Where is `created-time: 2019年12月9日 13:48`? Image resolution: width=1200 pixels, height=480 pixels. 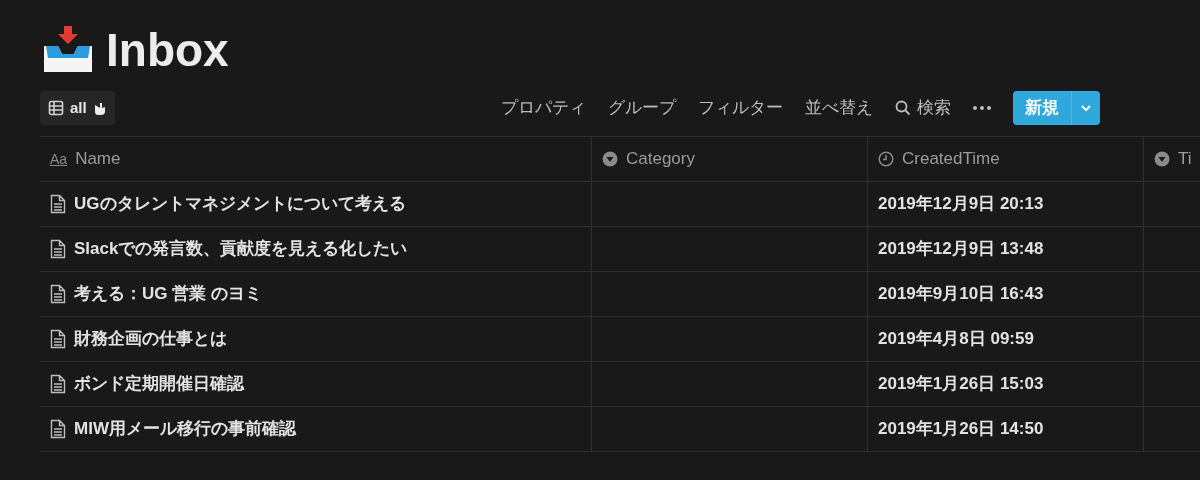 created-time: 2019年12月9日 13:48 is located at coordinates (961, 249).